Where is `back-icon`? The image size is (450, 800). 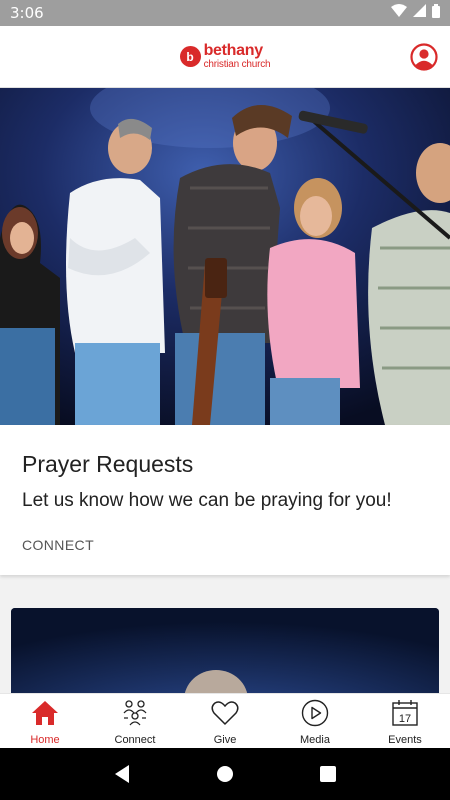 back-icon is located at coordinates (122, 774).